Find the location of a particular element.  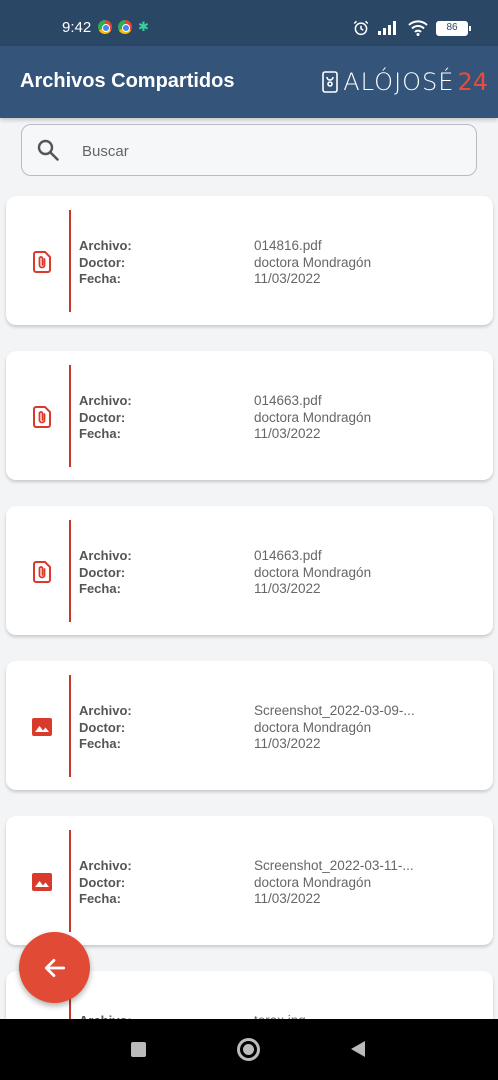

home-button is located at coordinates (248, 1049).